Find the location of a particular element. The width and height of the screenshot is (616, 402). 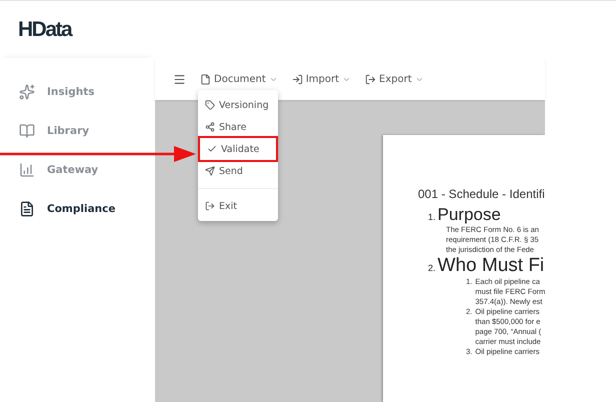

send-icon is located at coordinates (210, 171).